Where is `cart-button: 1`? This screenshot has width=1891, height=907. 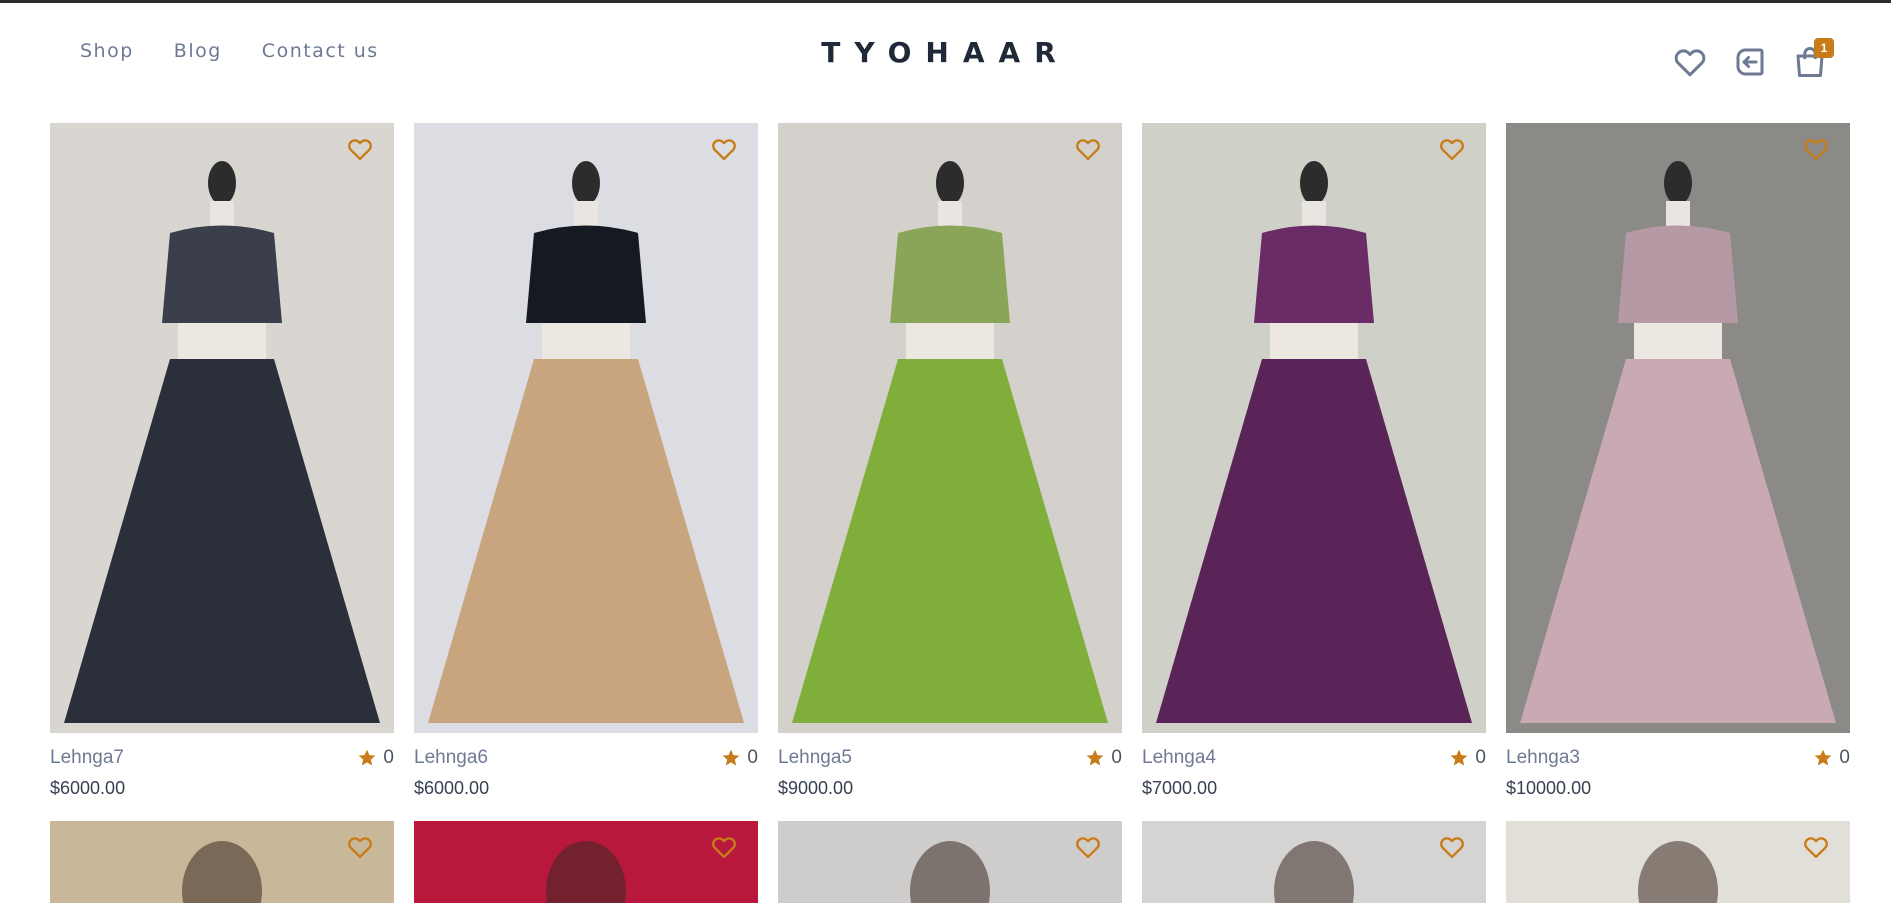 cart-button: 1 is located at coordinates (1813, 59).